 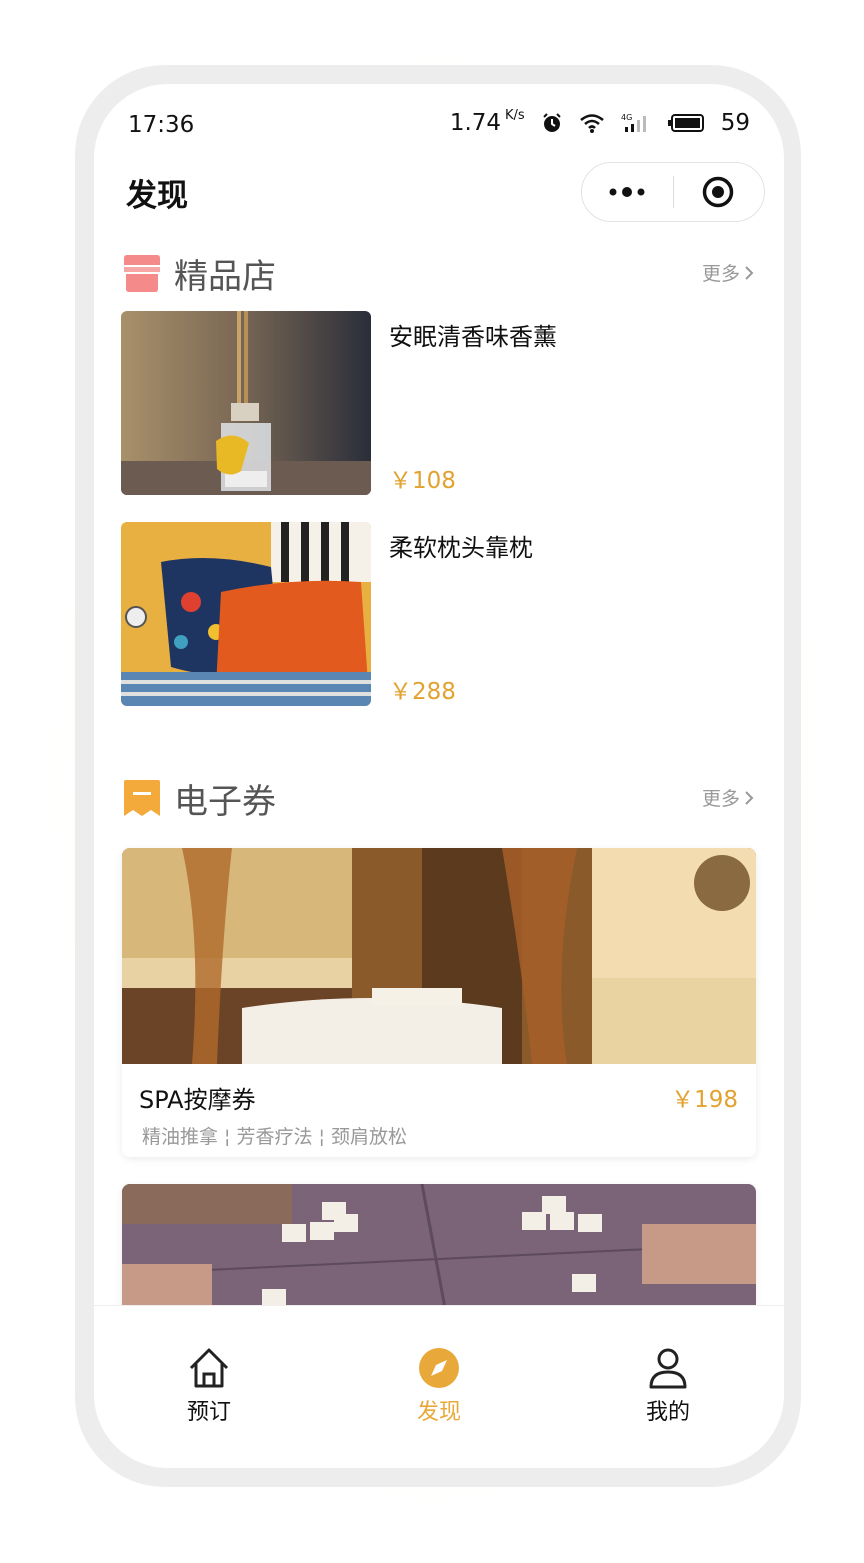 I want to click on compass-icon, so click(x=439, y=1368).